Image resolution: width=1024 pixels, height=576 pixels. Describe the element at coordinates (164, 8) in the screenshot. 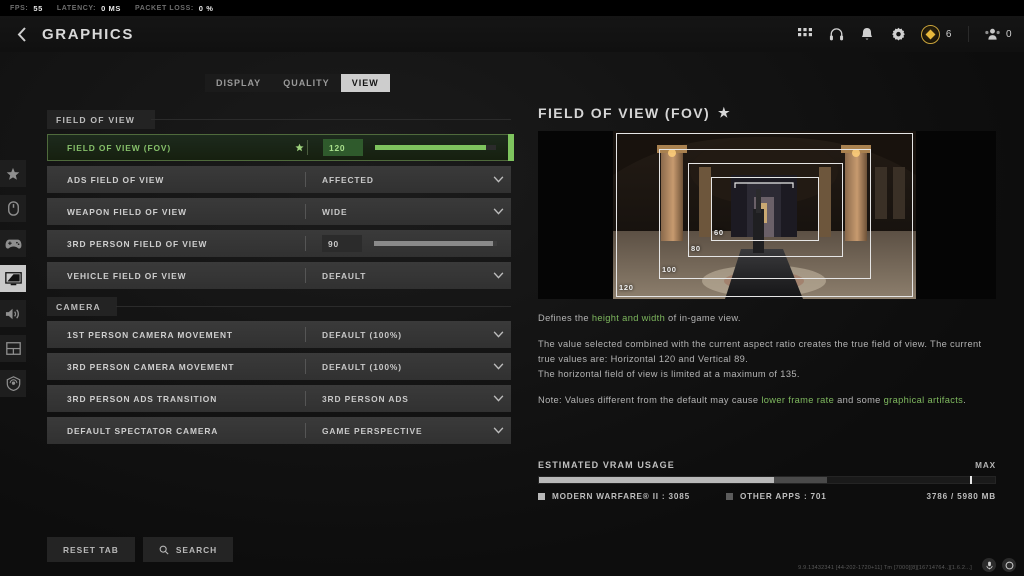

I see `perf-packet-loss-label: PACKET LOSS:` at that location.